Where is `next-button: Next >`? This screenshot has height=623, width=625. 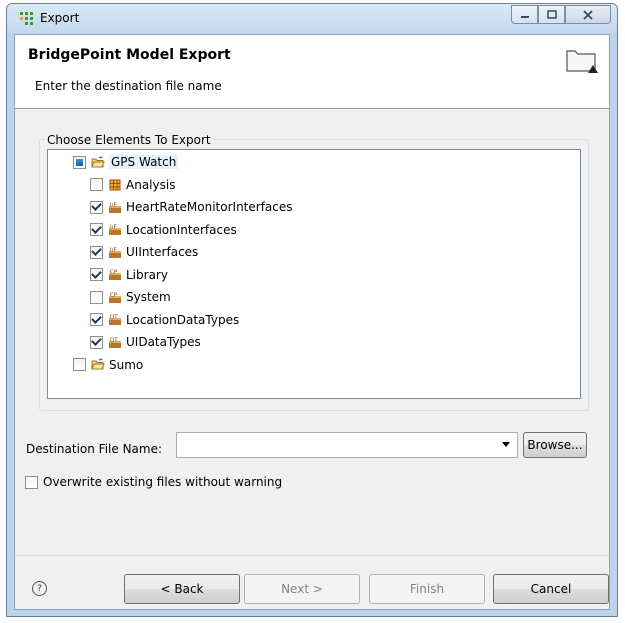
next-button: Next > is located at coordinates (302, 589).